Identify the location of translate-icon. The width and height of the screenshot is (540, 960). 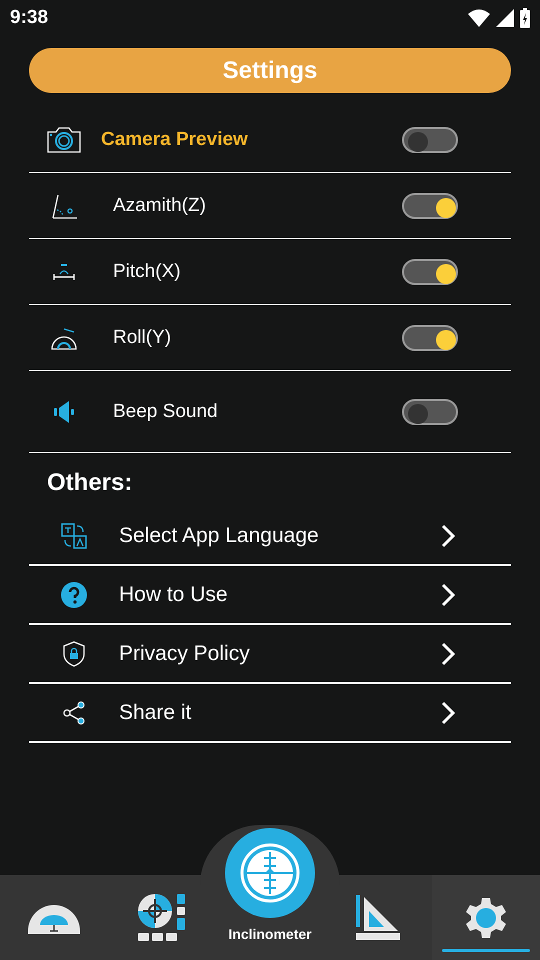
(74, 536).